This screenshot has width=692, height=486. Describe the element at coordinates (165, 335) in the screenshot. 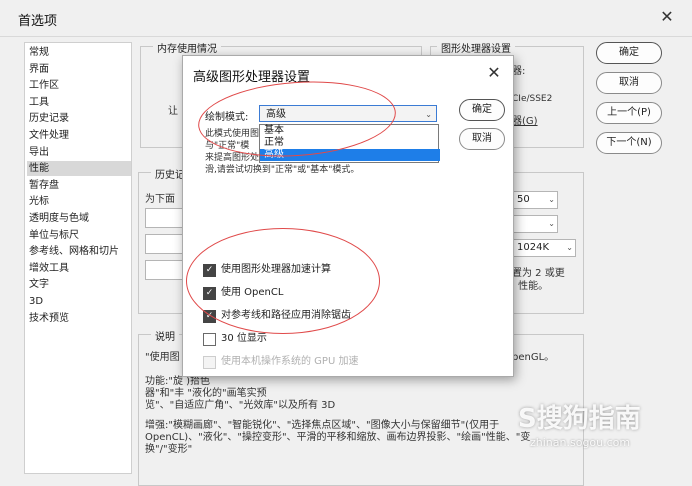

I see `description-group-label: 说明` at that location.